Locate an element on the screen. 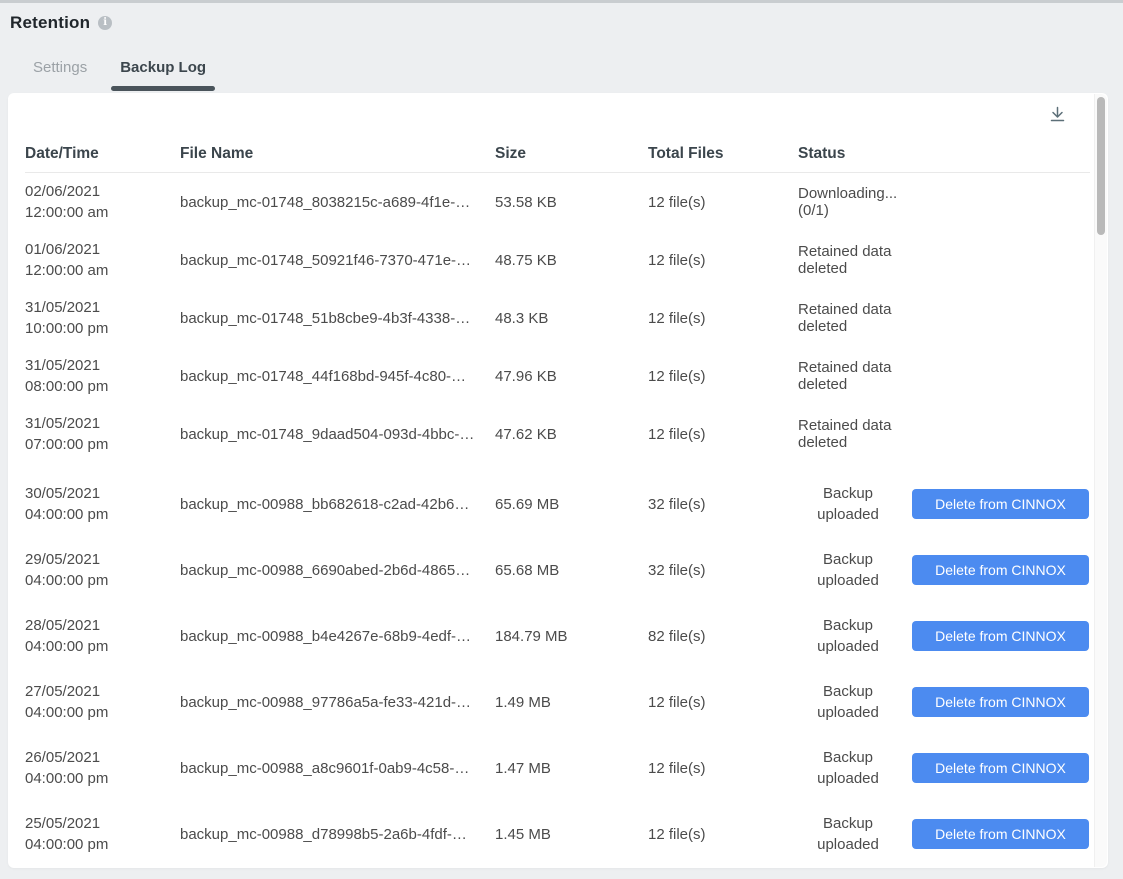  tab-backup-log-label: Backup Log is located at coordinates (163, 67).